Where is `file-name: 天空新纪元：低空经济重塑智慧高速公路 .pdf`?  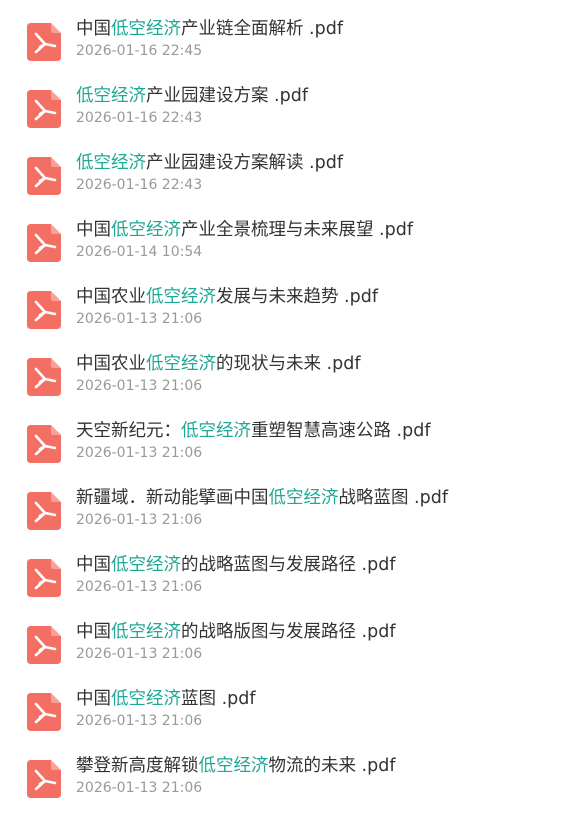
file-name: 天空新纪元：低空经济重塑智慧高速公路 .pdf is located at coordinates (253, 431).